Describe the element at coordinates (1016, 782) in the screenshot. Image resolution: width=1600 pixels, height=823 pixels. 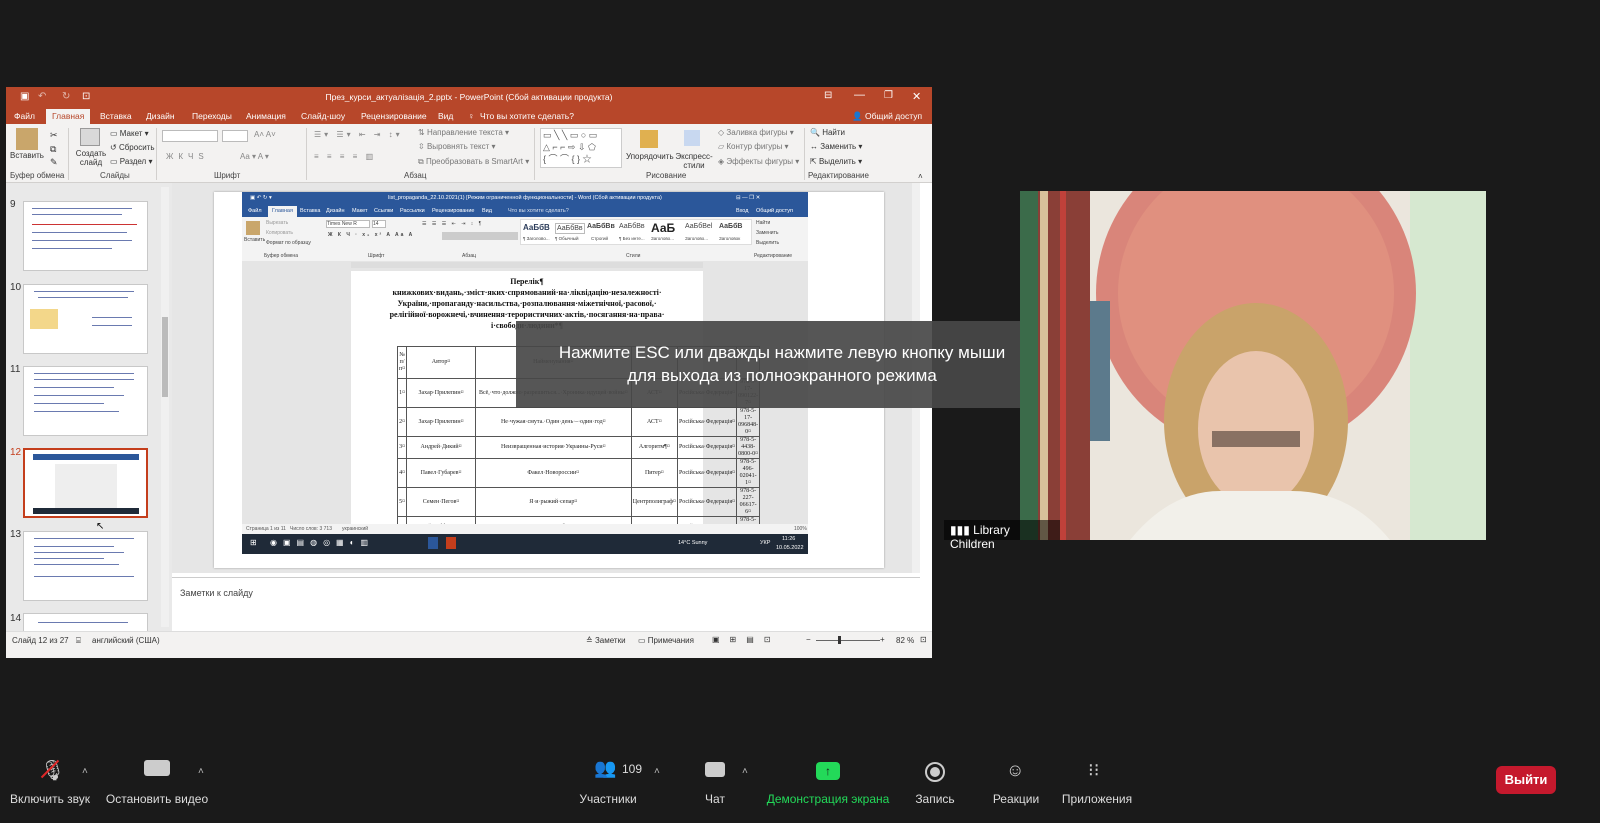
I see `reactions-button: ☺ Реакции` at that location.